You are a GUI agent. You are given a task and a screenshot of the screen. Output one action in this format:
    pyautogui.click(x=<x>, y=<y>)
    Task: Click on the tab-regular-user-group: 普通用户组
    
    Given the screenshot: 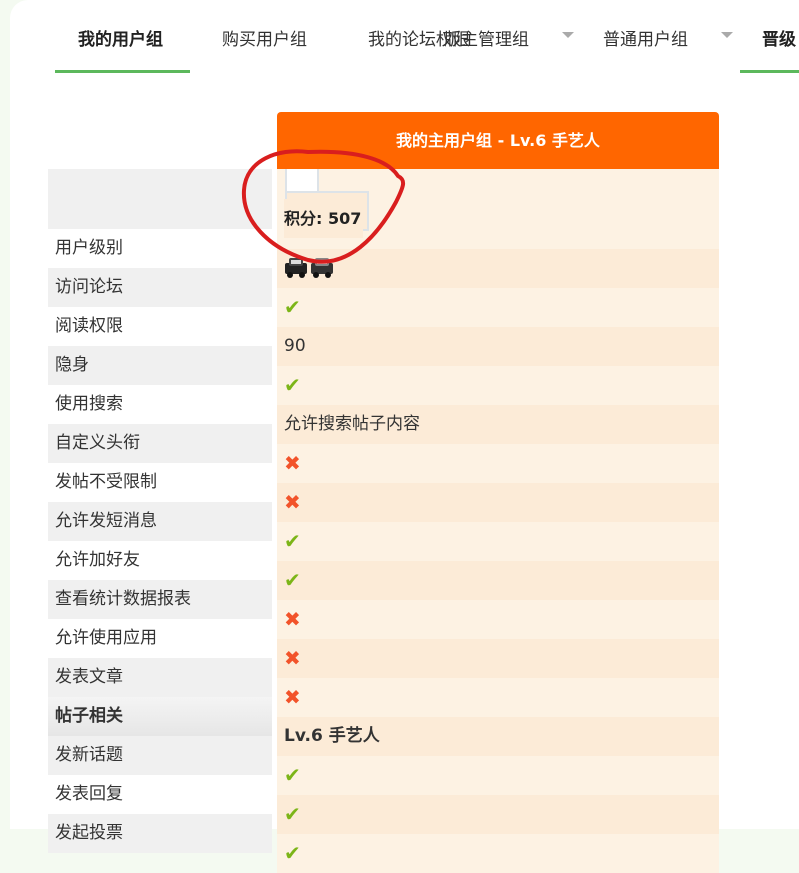 What is the action you would take?
    pyautogui.click(x=645, y=40)
    